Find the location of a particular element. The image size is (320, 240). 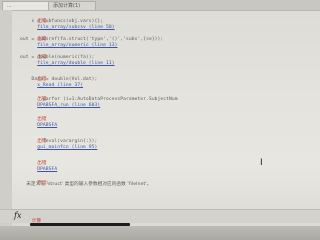

tab-add-compute: 添加计算(1) is located at coordinates (72, 5).